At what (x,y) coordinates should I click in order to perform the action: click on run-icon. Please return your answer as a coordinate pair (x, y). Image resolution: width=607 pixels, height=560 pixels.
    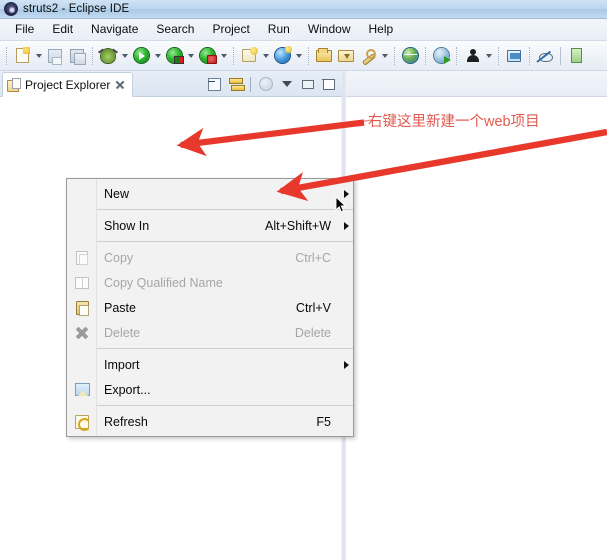
    Looking at the image, I should click on (141, 55).